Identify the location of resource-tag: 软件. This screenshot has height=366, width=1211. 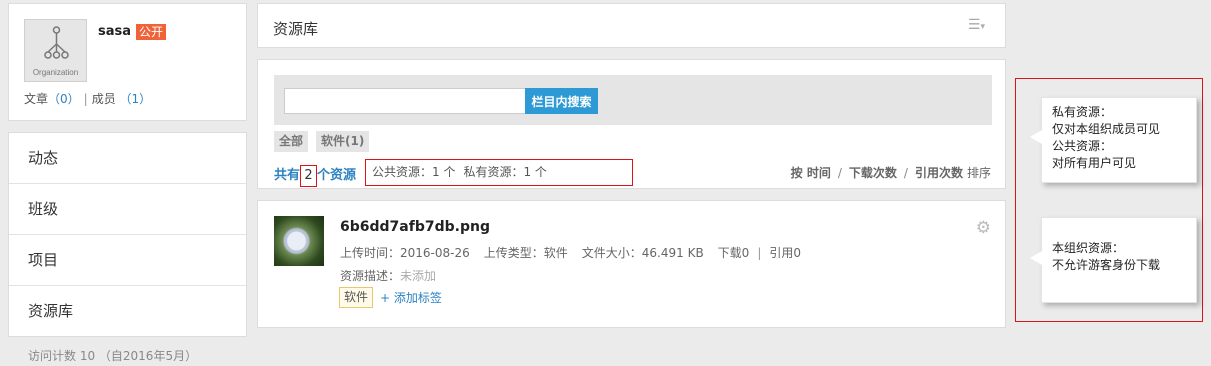
(356, 297).